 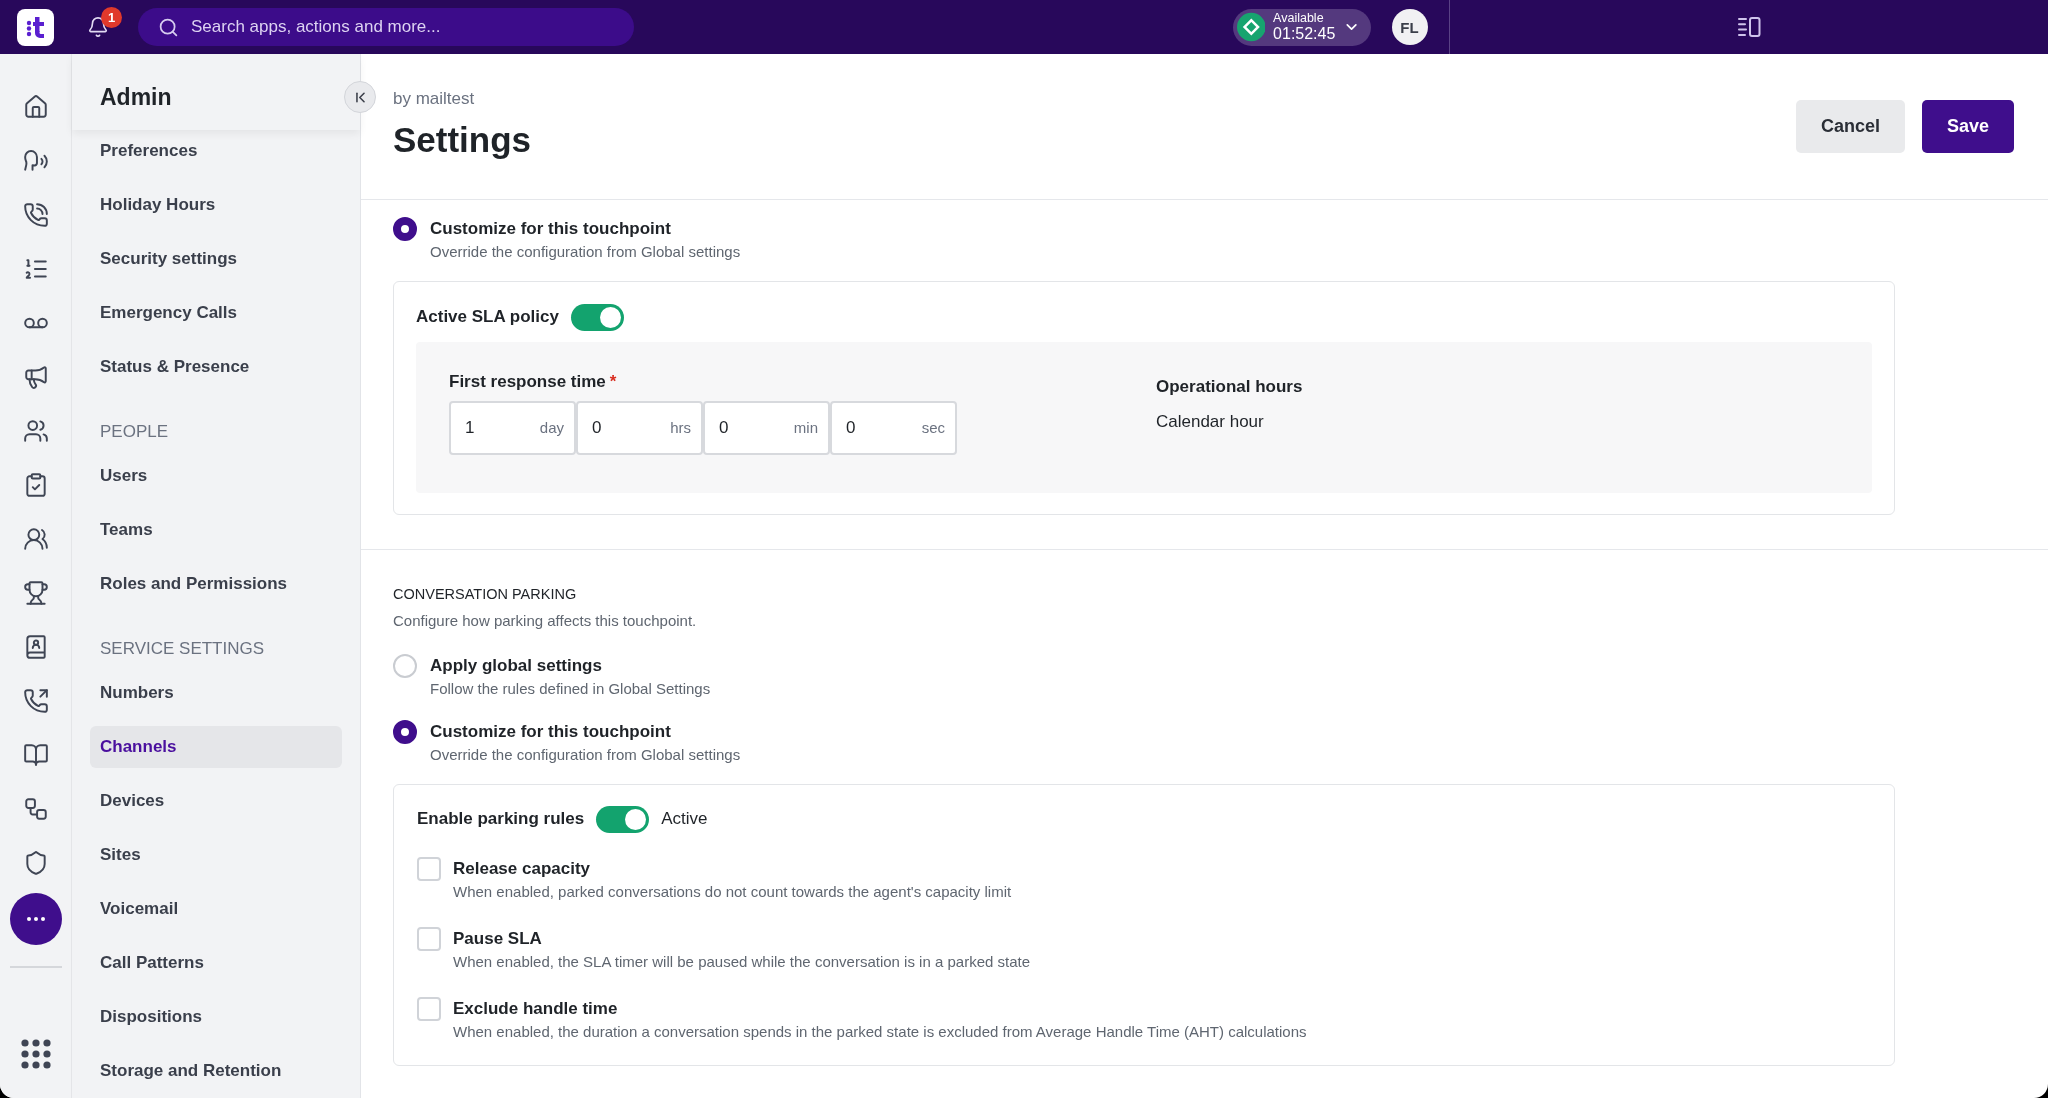 I want to click on bell-icon, so click(x=98, y=27).